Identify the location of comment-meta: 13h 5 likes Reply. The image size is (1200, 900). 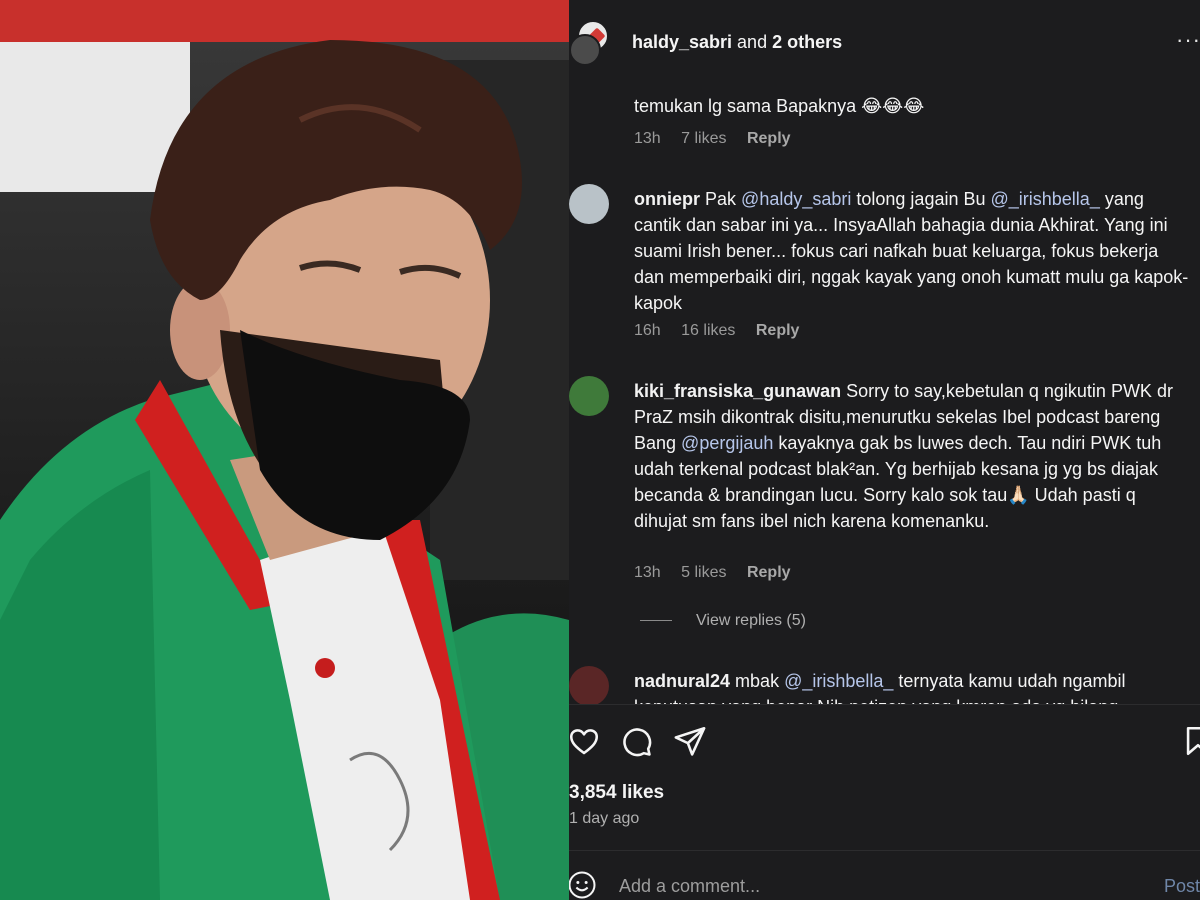
(720, 573).